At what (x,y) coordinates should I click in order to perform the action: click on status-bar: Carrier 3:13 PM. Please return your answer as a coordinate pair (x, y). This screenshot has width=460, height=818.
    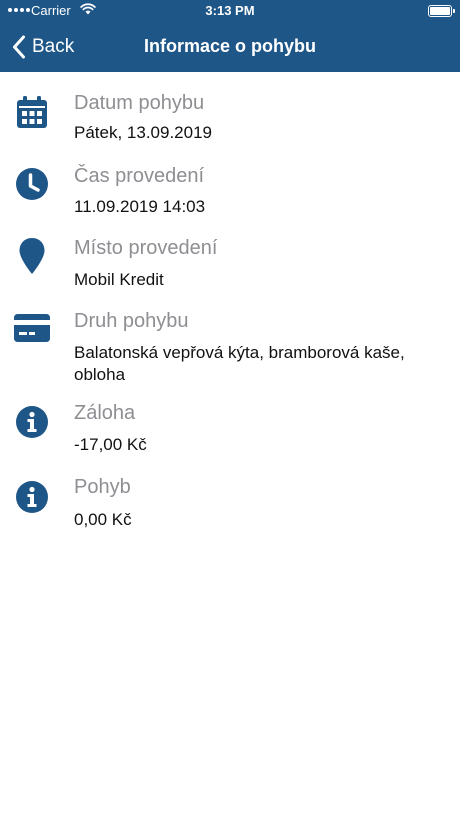
    Looking at the image, I should click on (230, 11).